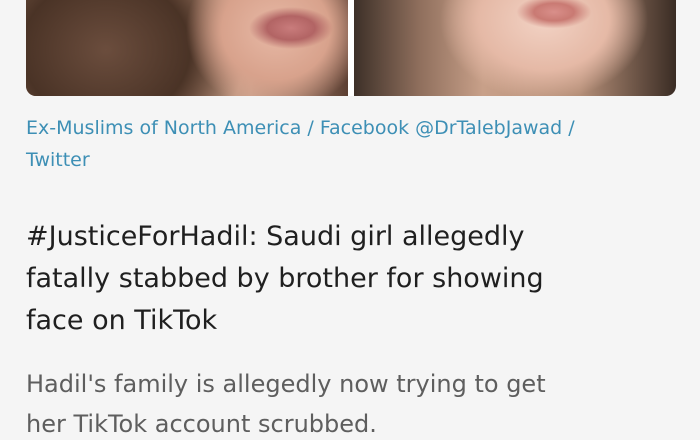 The image size is (700, 440). I want to click on headline-line: face on TikTok, so click(122, 320).